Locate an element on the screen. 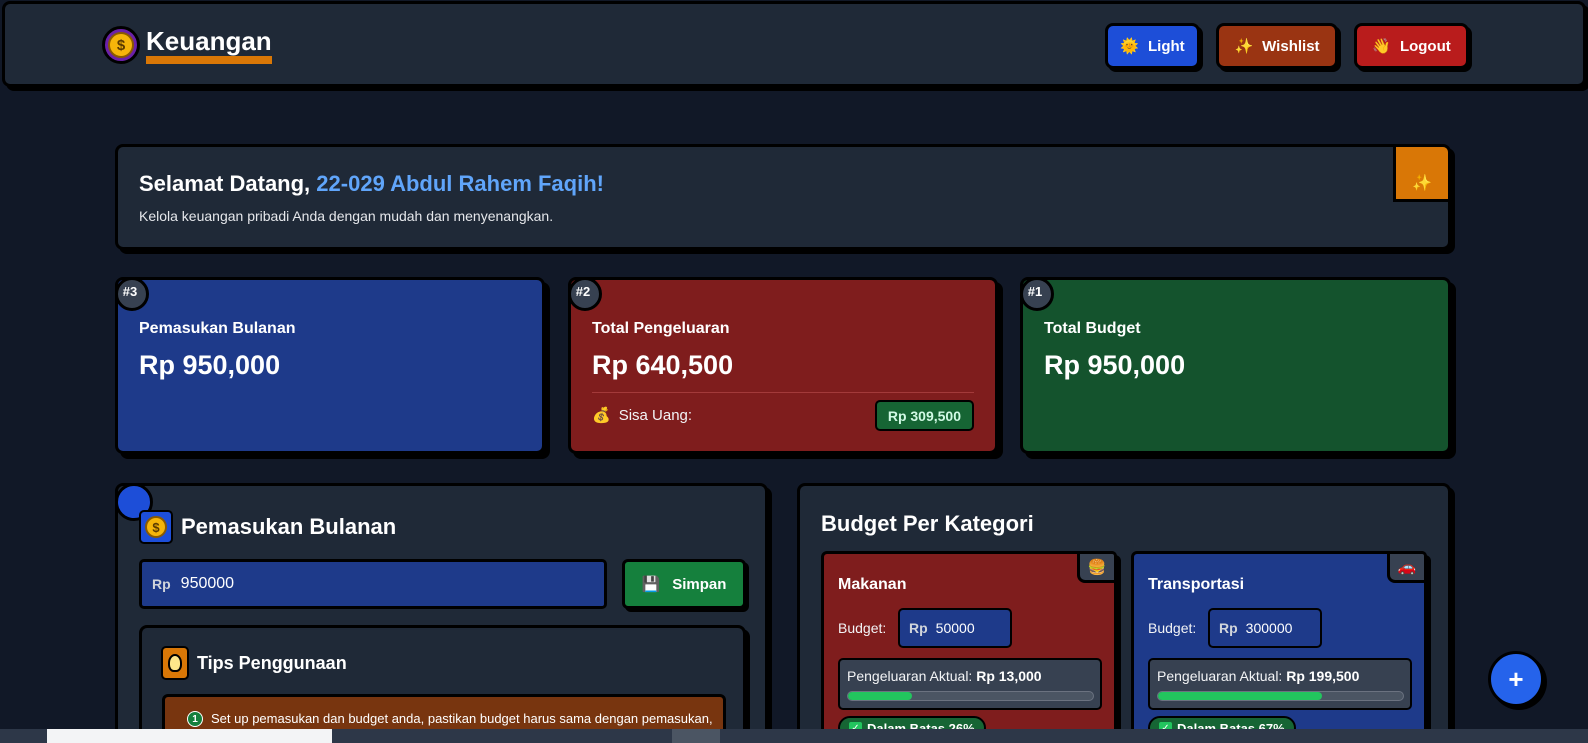 The width and height of the screenshot is (1588, 743). budget-input: Rp 50000 is located at coordinates (955, 628).